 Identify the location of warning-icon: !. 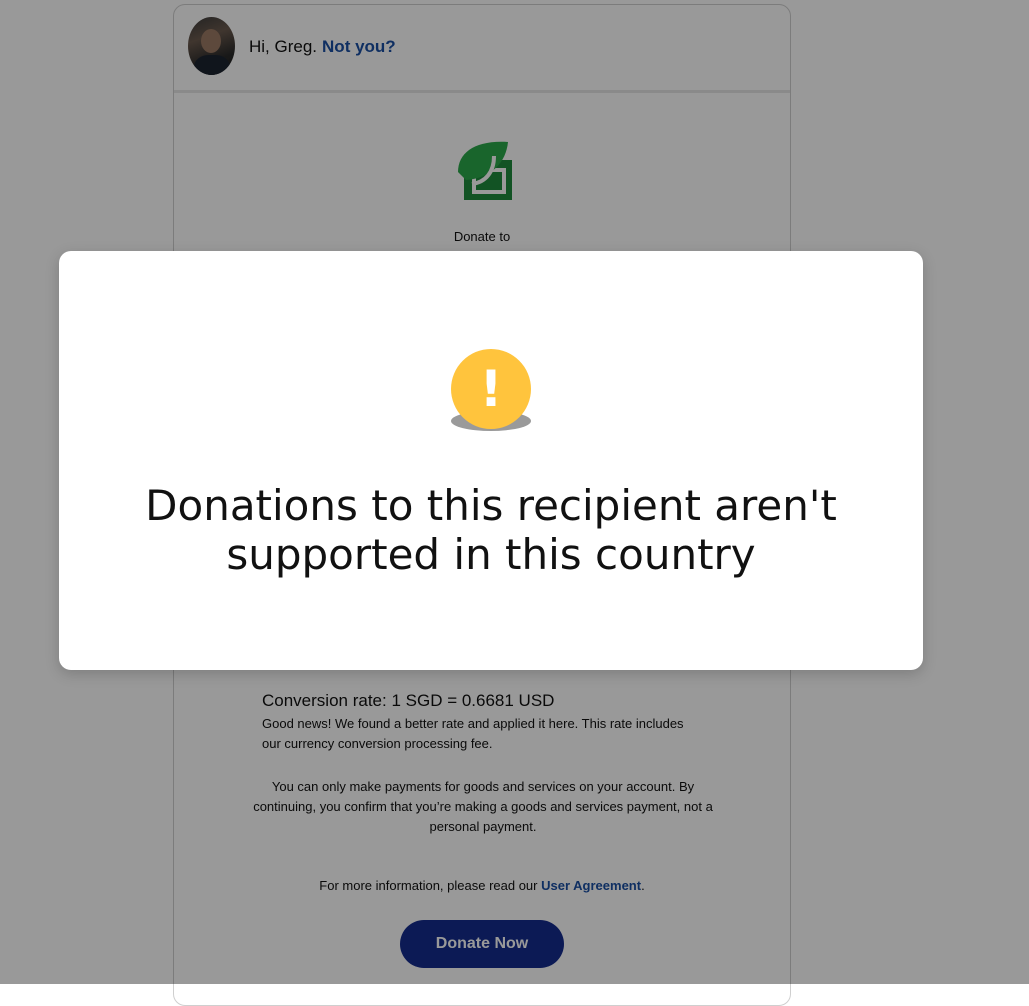
(491, 391).